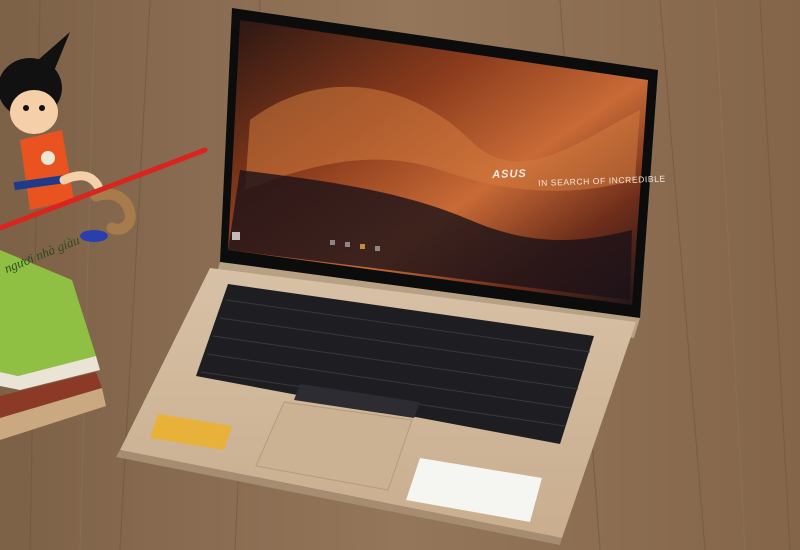 This screenshot has width=800, height=550. Describe the element at coordinates (509, 174) in the screenshot. I see `asus-logo-text: ASUS` at that location.